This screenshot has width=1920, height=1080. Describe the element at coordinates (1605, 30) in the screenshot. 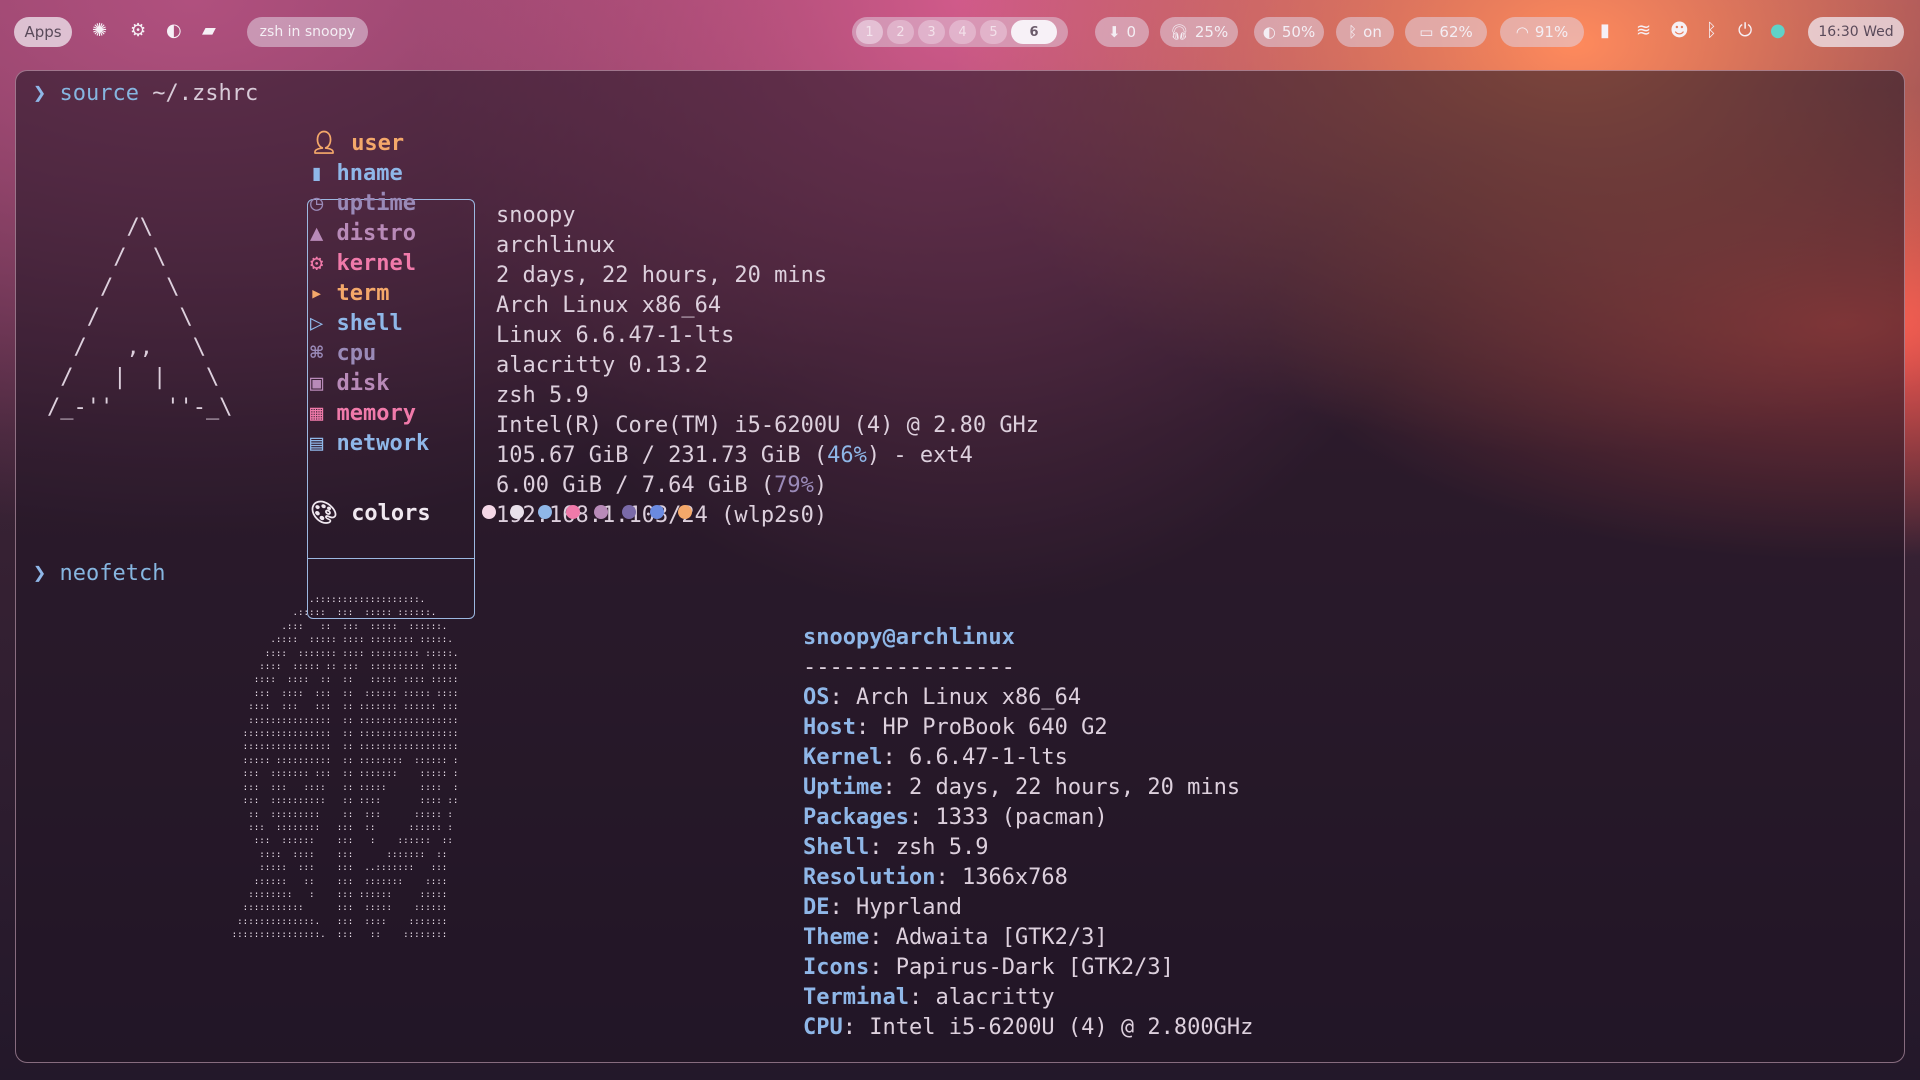

I see `bar-chart-icon: ▮` at that location.